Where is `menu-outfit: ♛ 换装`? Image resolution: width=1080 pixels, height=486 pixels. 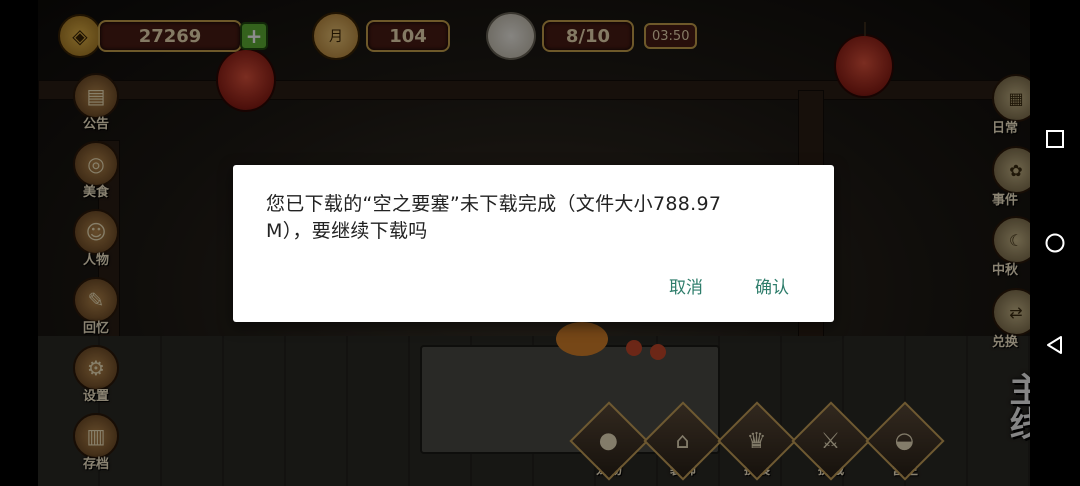
menu-outfit: ♛ 换装 is located at coordinates (757, 441).